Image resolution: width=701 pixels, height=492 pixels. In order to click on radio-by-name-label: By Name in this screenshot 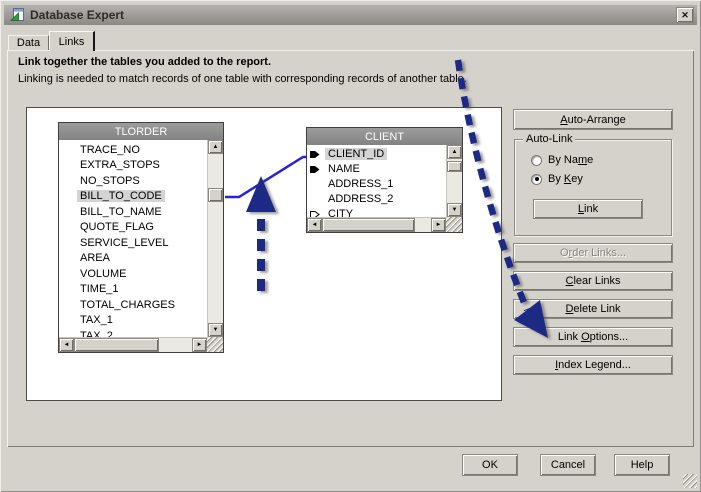, I will do `click(571, 160)`.